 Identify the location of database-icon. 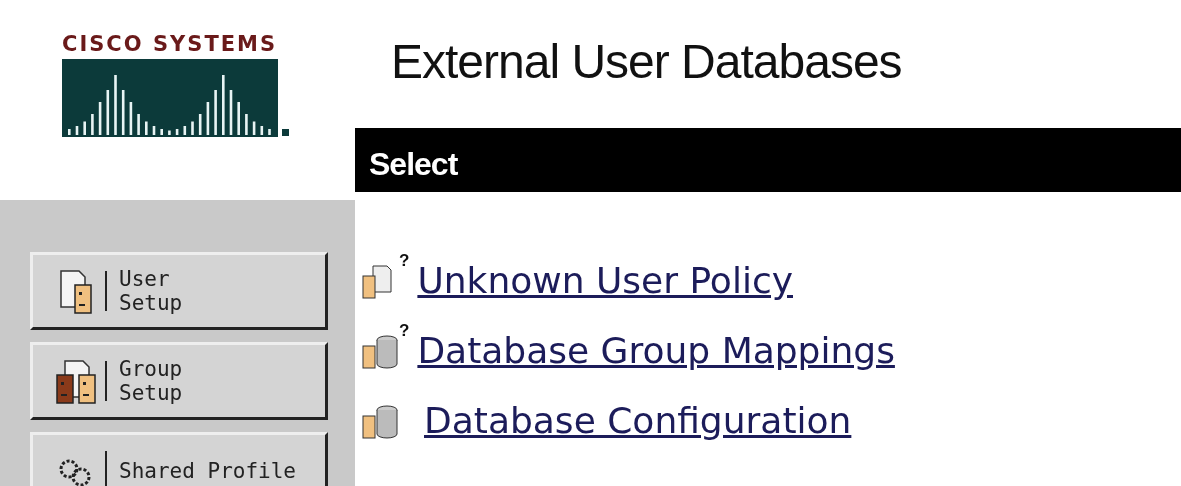
(380, 422).